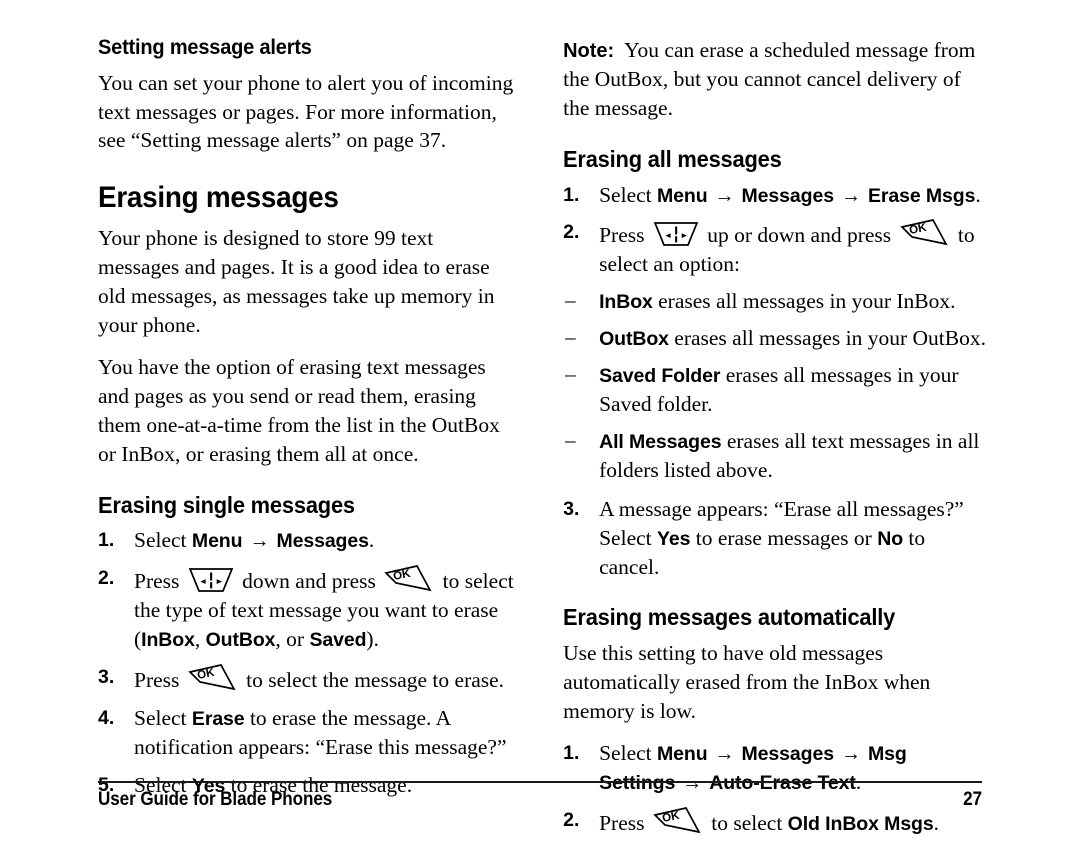 The width and height of the screenshot is (1080, 844). Describe the element at coordinates (218, 198) in the screenshot. I see `heading-erasing-messages: Erasing messages` at that location.